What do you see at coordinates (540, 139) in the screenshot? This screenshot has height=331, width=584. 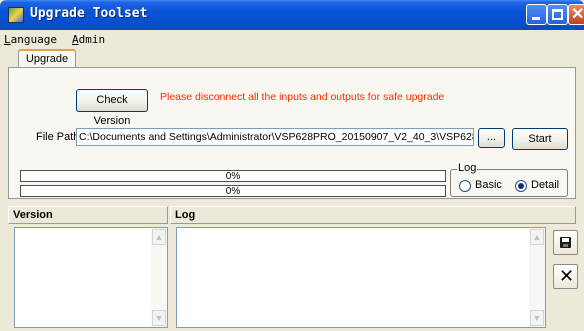 I see `start-button: Start` at bounding box center [540, 139].